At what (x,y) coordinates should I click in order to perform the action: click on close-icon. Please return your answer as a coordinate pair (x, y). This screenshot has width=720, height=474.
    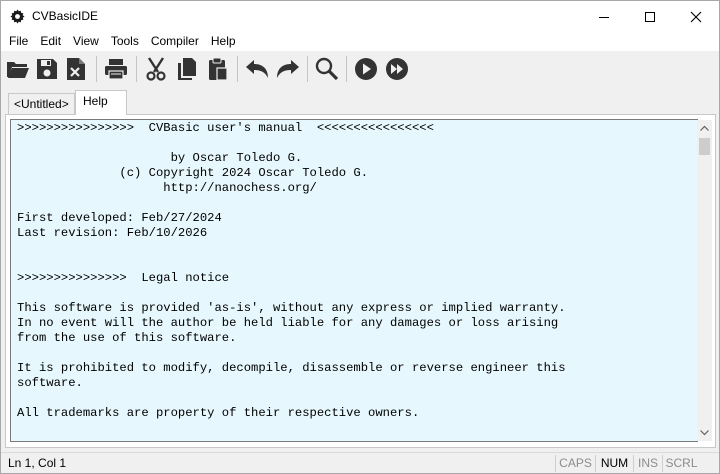
    Looking at the image, I should click on (696, 16).